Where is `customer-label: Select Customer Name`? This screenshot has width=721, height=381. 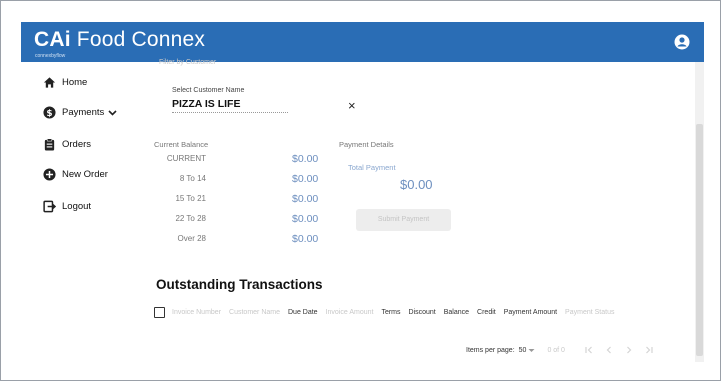
customer-label: Select Customer Name is located at coordinates (208, 90).